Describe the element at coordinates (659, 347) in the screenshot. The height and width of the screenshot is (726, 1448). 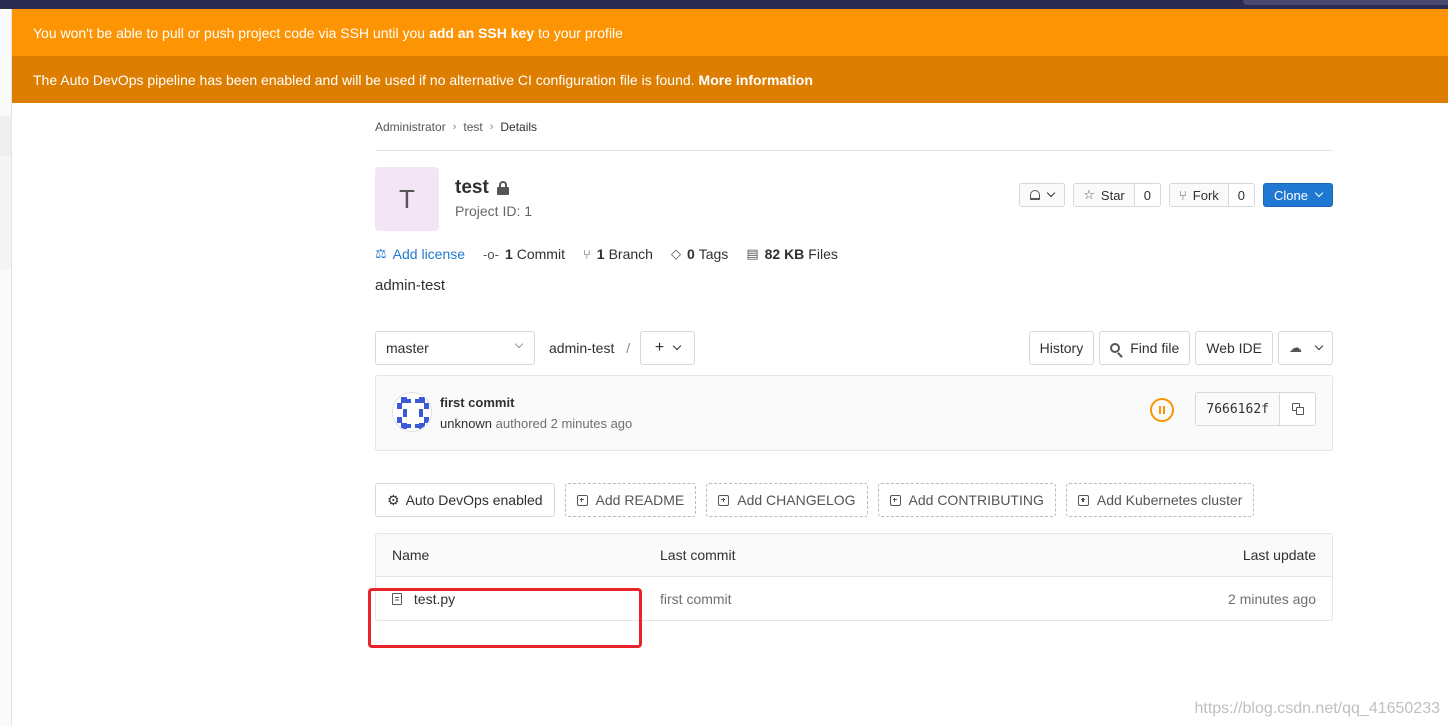
I see `plus-icon: +` at that location.